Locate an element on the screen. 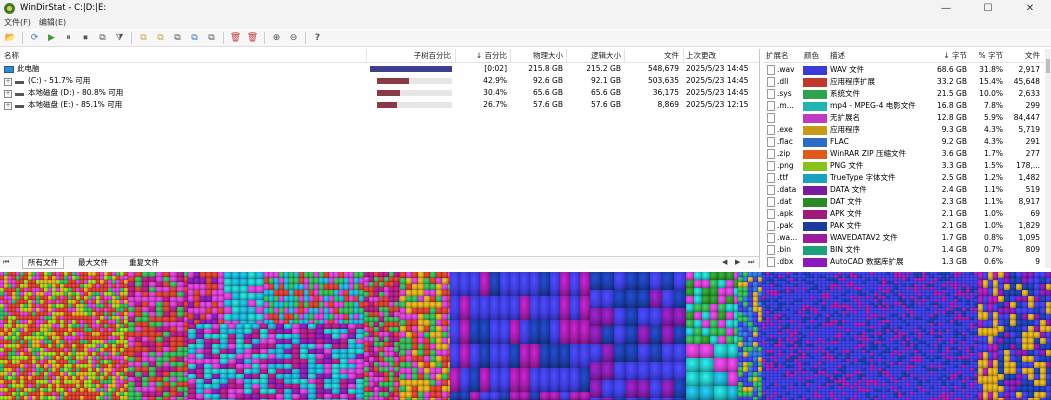  expand-icon: + is located at coordinates (8, 82).